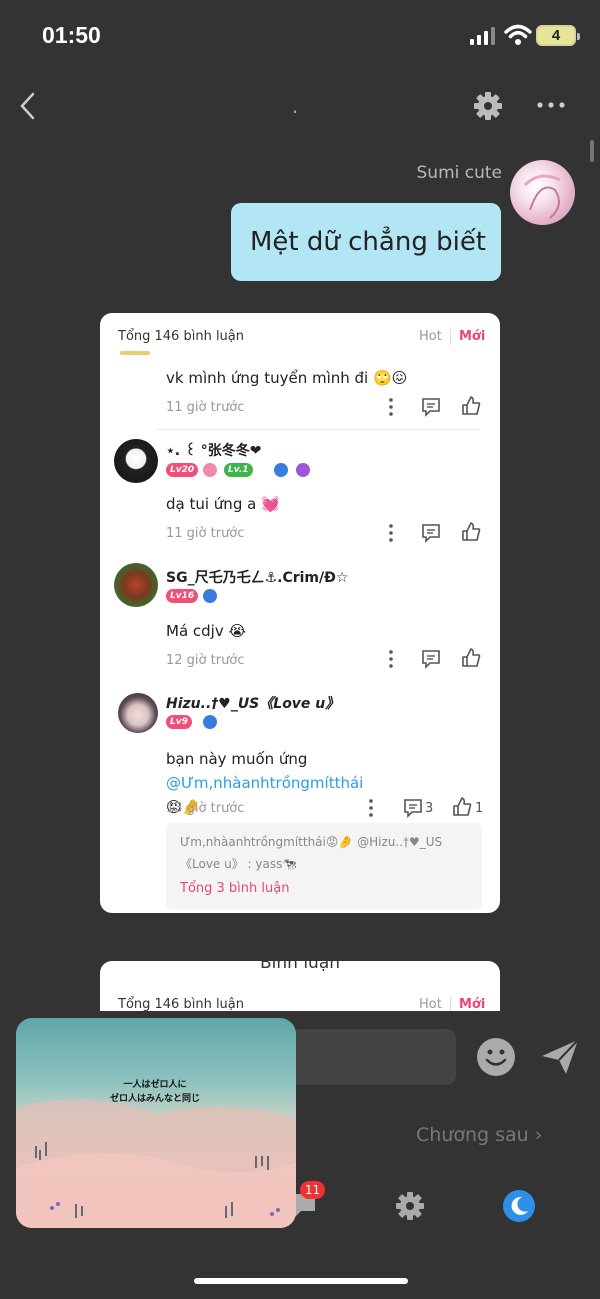 The width and height of the screenshot is (600, 1299). What do you see at coordinates (257, 577) in the screenshot?
I see `commenter-name: SG_尺乇乃乇ㄥ⚓.Crim/Ð☆` at bounding box center [257, 577].